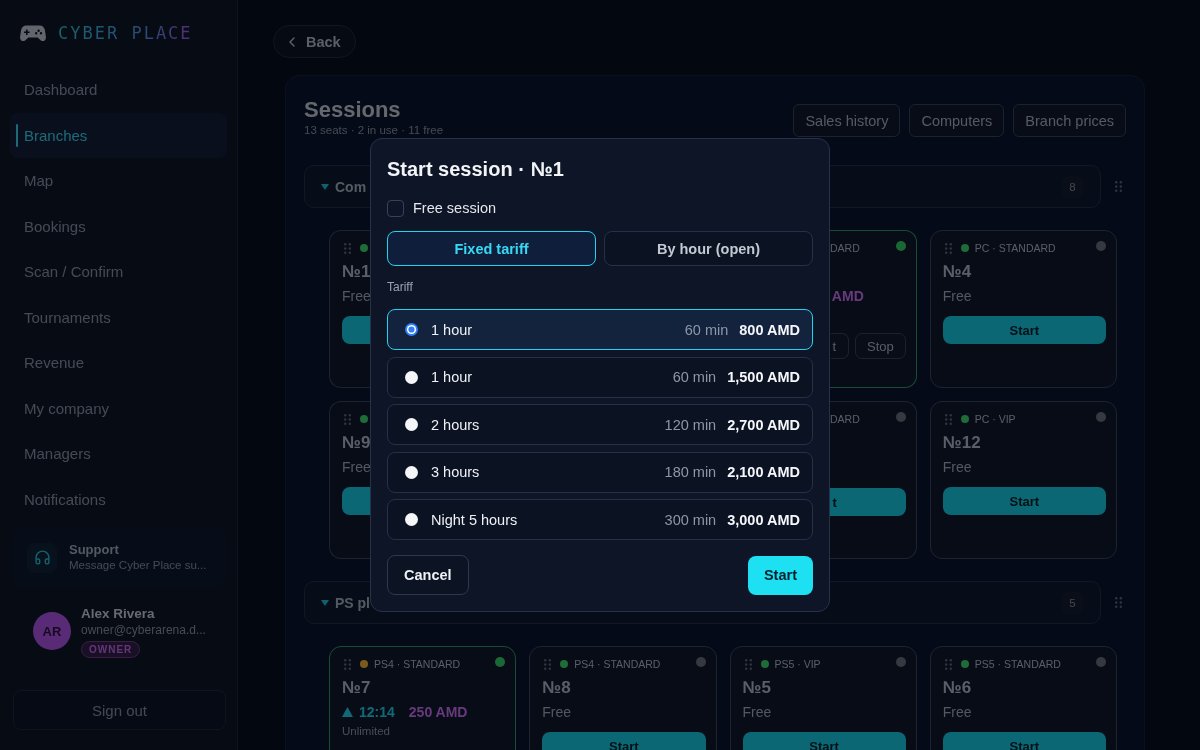 This screenshot has width=1200, height=750. What do you see at coordinates (763, 472) in the screenshot?
I see `tariff-price: 2,100 AMD` at bounding box center [763, 472].